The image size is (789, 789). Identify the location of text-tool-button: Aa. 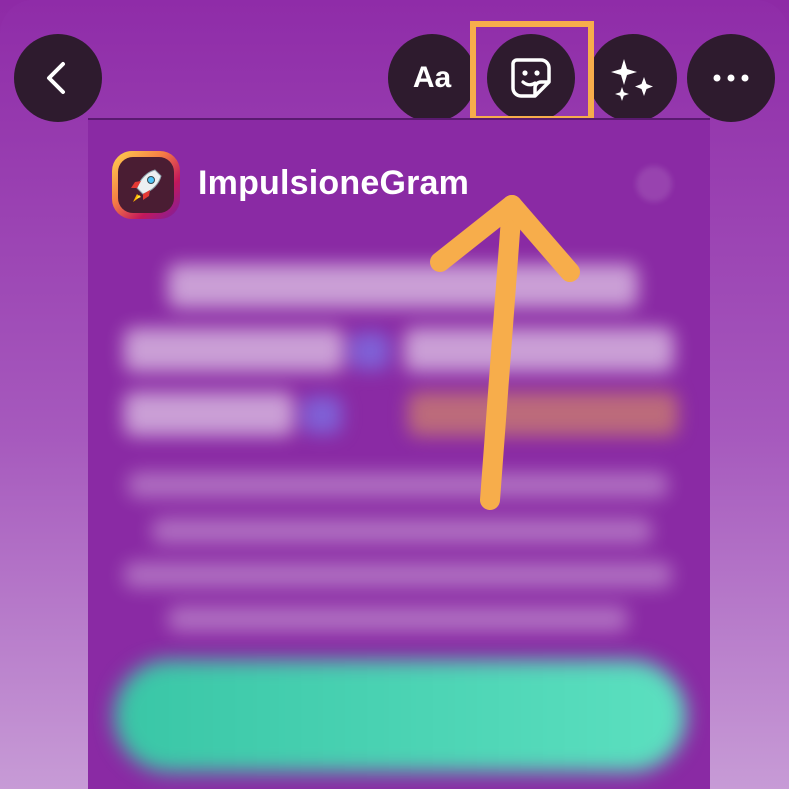
(432, 78).